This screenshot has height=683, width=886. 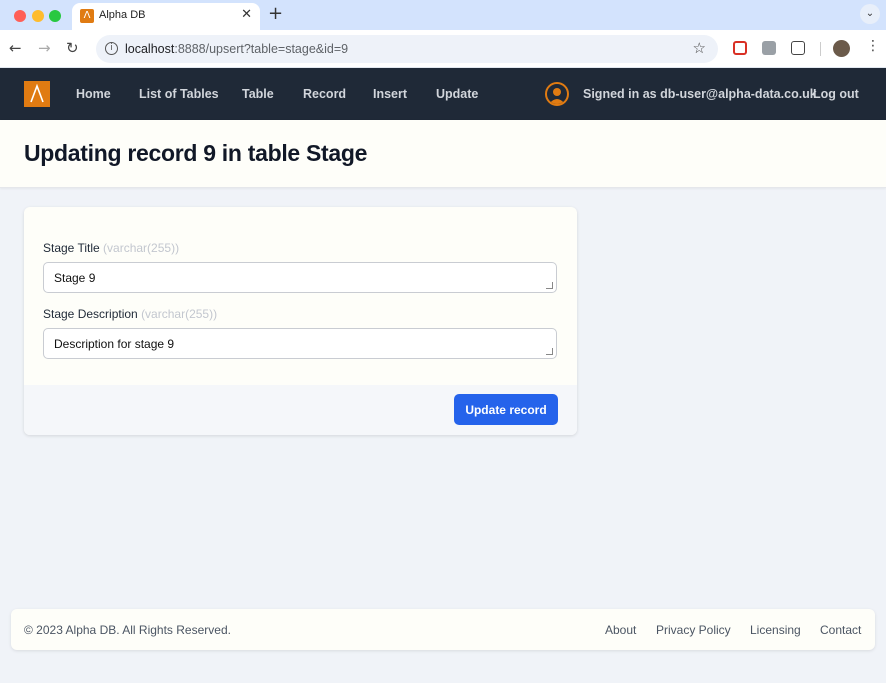 What do you see at coordinates (141, 248) in the screenshot?
I see `stage-title-type: (varchar(255))` at bounding box center [141, 248].